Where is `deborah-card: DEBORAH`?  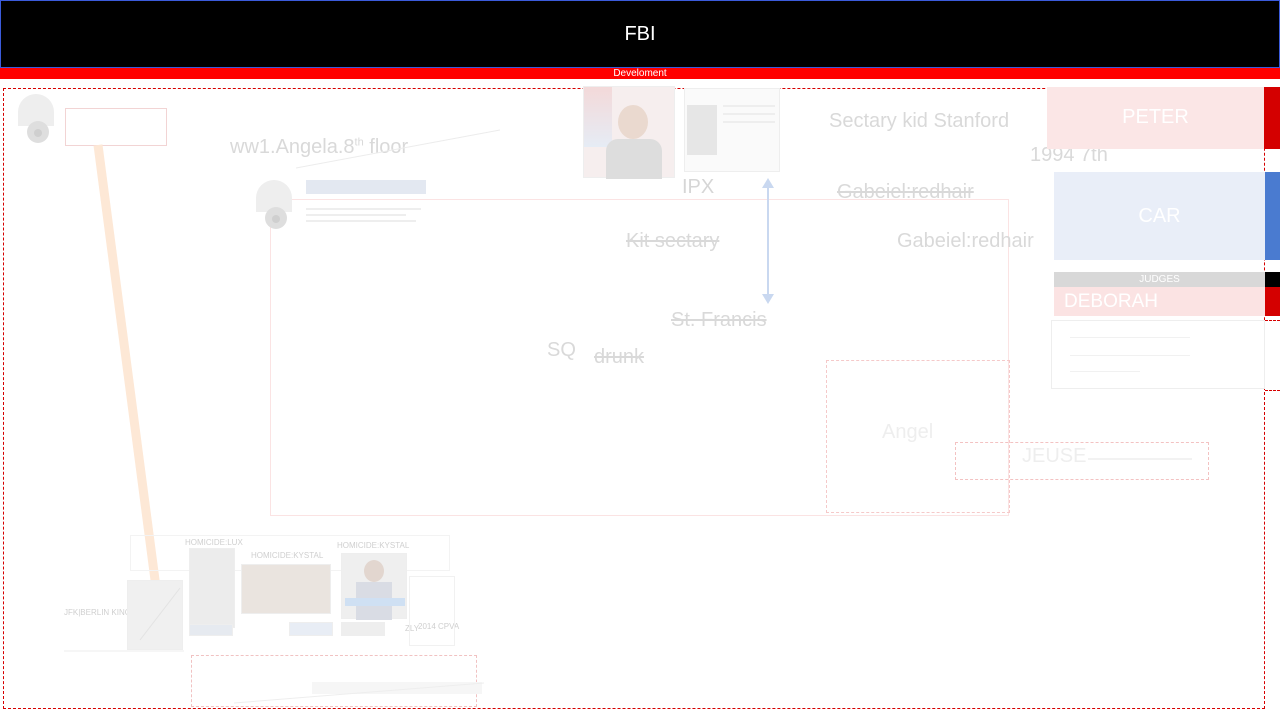 deborah-card: DEBORAH is located at coordinates (1159, 301).